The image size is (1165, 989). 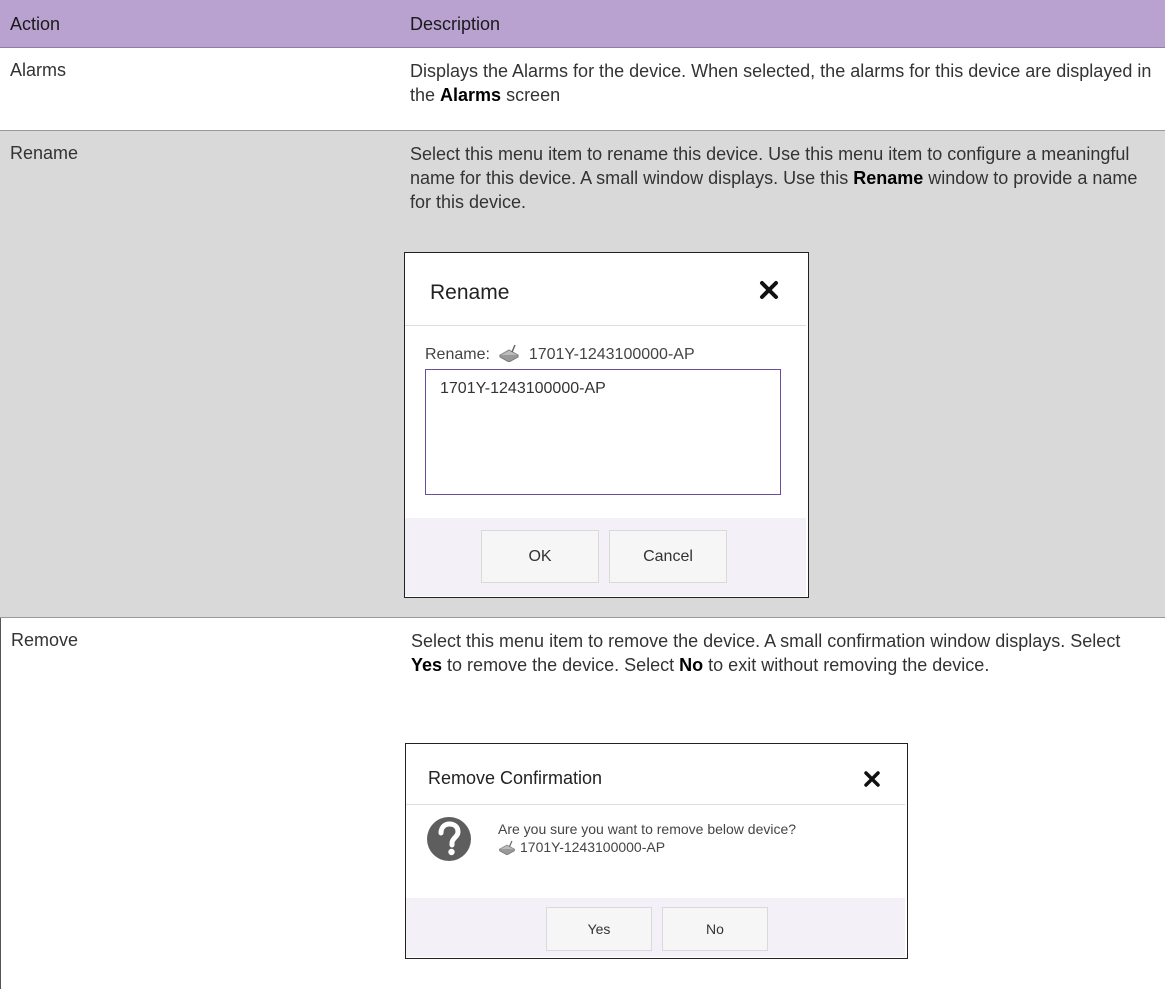 What do you see at coordinates (38, 70) in the screenshot?
I see `action-cell: Alarms` at bounding box center [38, 70].